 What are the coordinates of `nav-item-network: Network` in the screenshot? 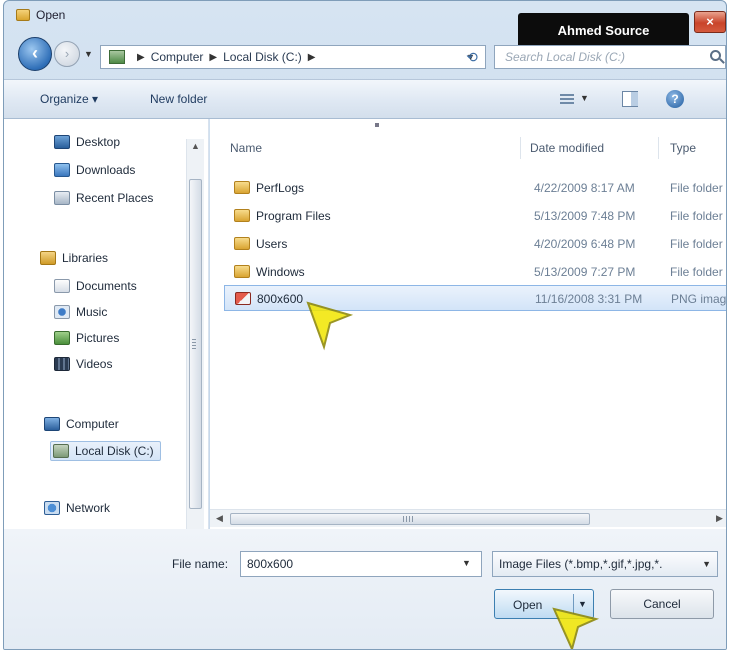 It's located at (77, 508).